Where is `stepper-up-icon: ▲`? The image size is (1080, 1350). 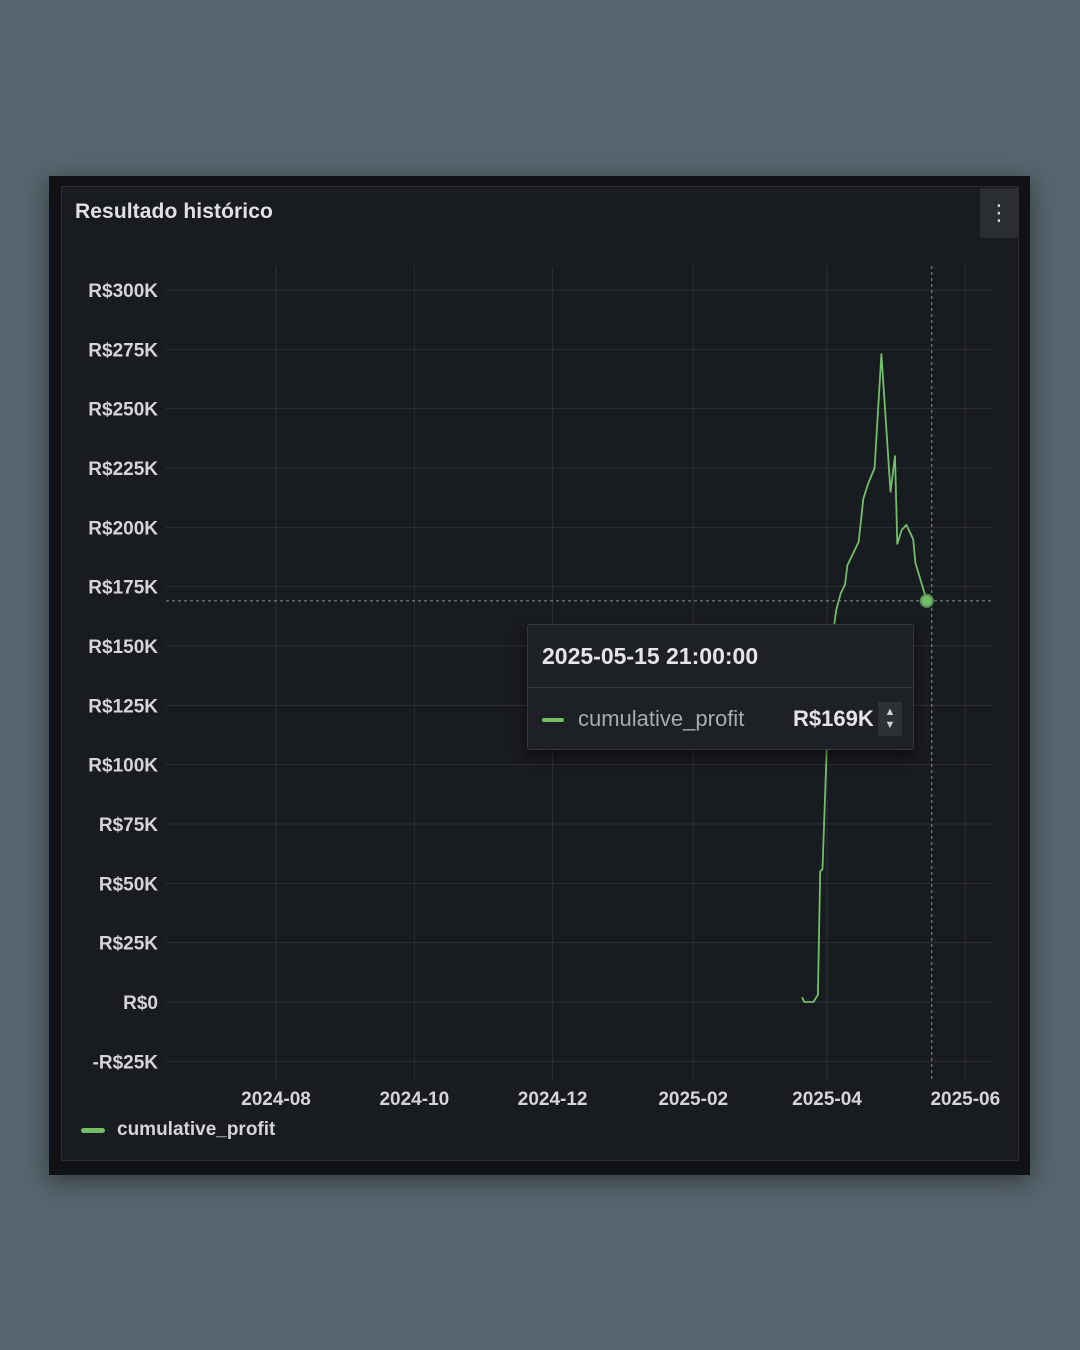 stepper-up-icon: ▲ is located at coordinates (890, 712).